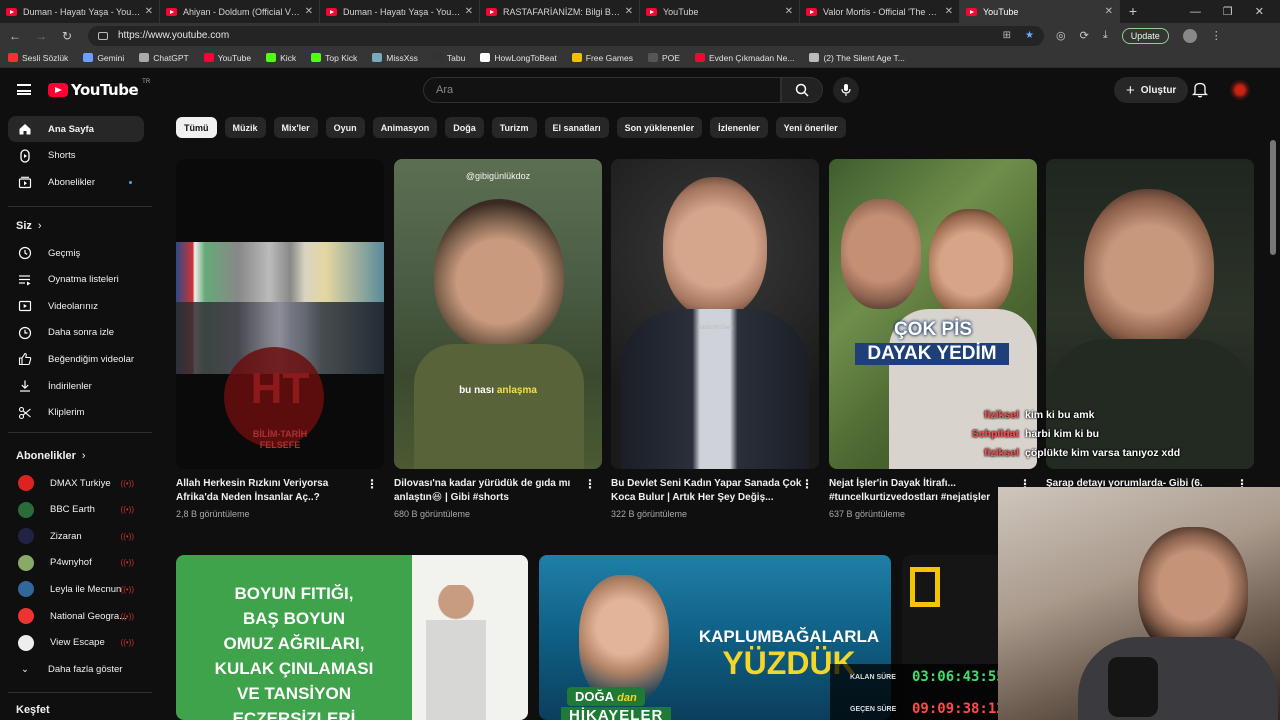  I want to click on browser-tab: RASTAFARİANİZM: Bilgi Bitkisine✕, so click(560, 11).